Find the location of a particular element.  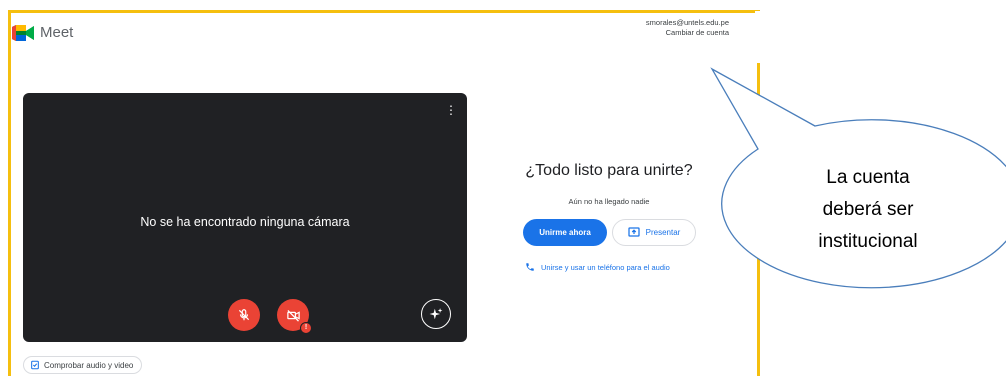

callout-text: La cuenta deberá ser institucional is located at coordinates (868, 210).